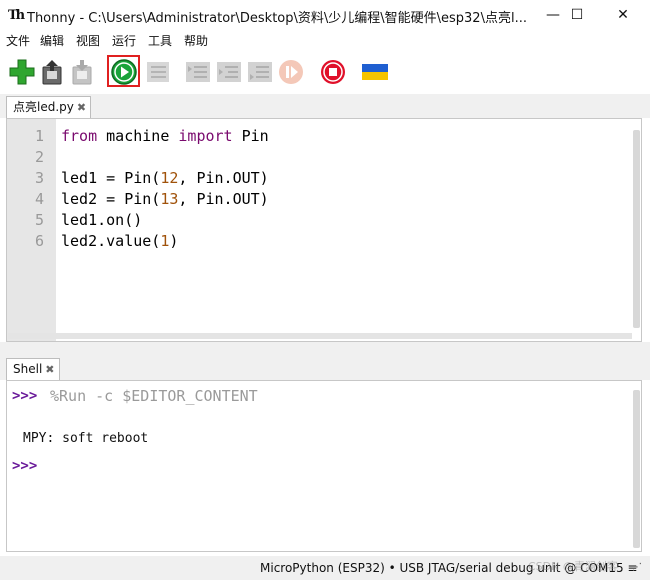 This screenshot has height=580, width=650. What do you see at coordinates (138, 136) in the screenshot?
I see `code-token: machine` at bounding box center [138, 136].